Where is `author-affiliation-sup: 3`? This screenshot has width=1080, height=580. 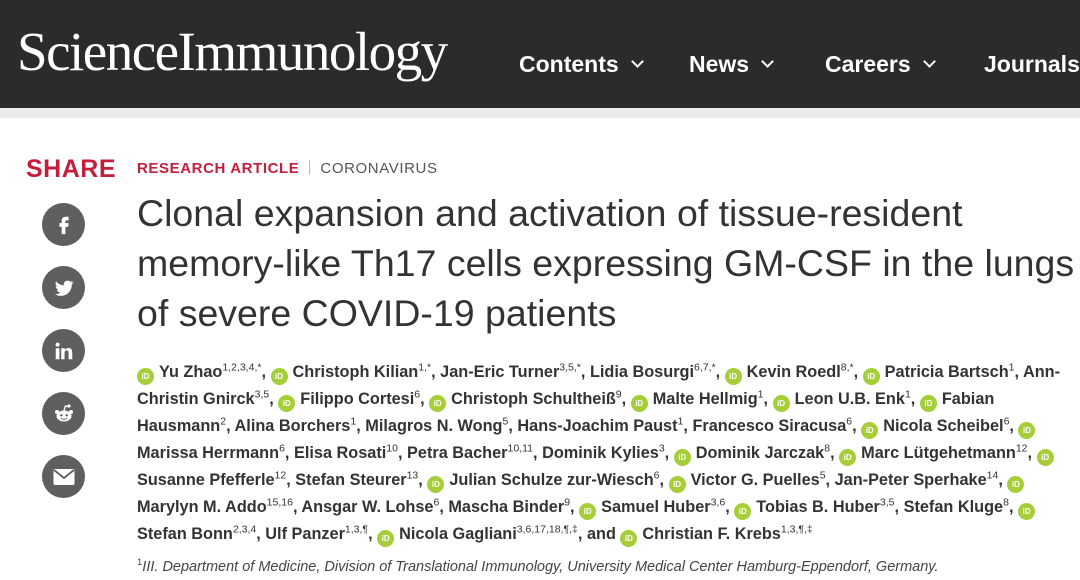
author-affiliation-sup: 3 is located at coordinates (661, 448).